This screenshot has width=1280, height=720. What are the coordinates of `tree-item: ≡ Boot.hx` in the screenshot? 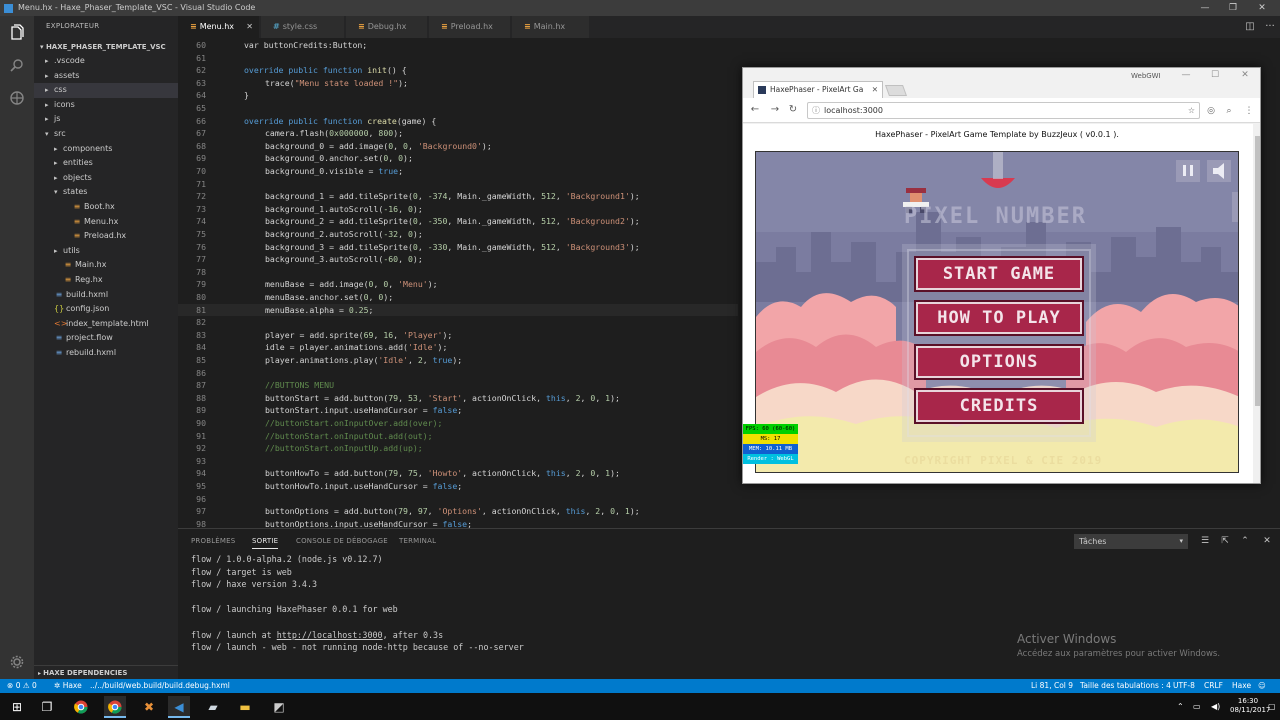 It's located at (106, 207).